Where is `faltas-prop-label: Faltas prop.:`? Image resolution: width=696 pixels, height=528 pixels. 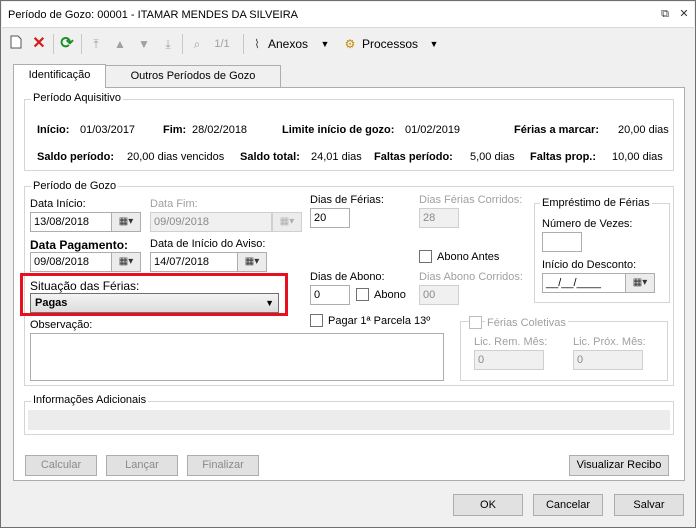
faltas-prop-label: Faltas prop.: is located at coordinates (563, 157).